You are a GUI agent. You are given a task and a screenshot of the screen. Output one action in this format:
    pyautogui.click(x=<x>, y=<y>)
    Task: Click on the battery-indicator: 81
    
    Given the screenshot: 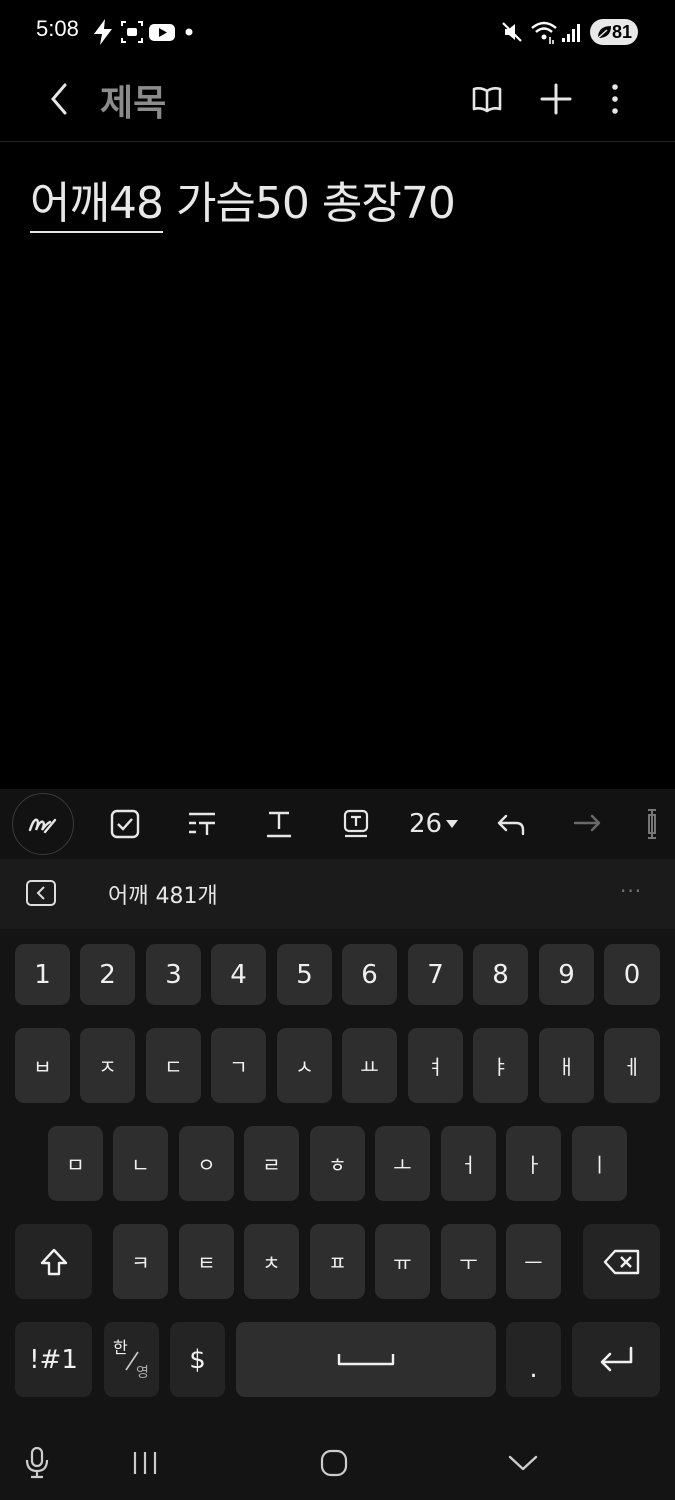 What is the action you would take?
    pyautogui.click(x=614, y=32)
    